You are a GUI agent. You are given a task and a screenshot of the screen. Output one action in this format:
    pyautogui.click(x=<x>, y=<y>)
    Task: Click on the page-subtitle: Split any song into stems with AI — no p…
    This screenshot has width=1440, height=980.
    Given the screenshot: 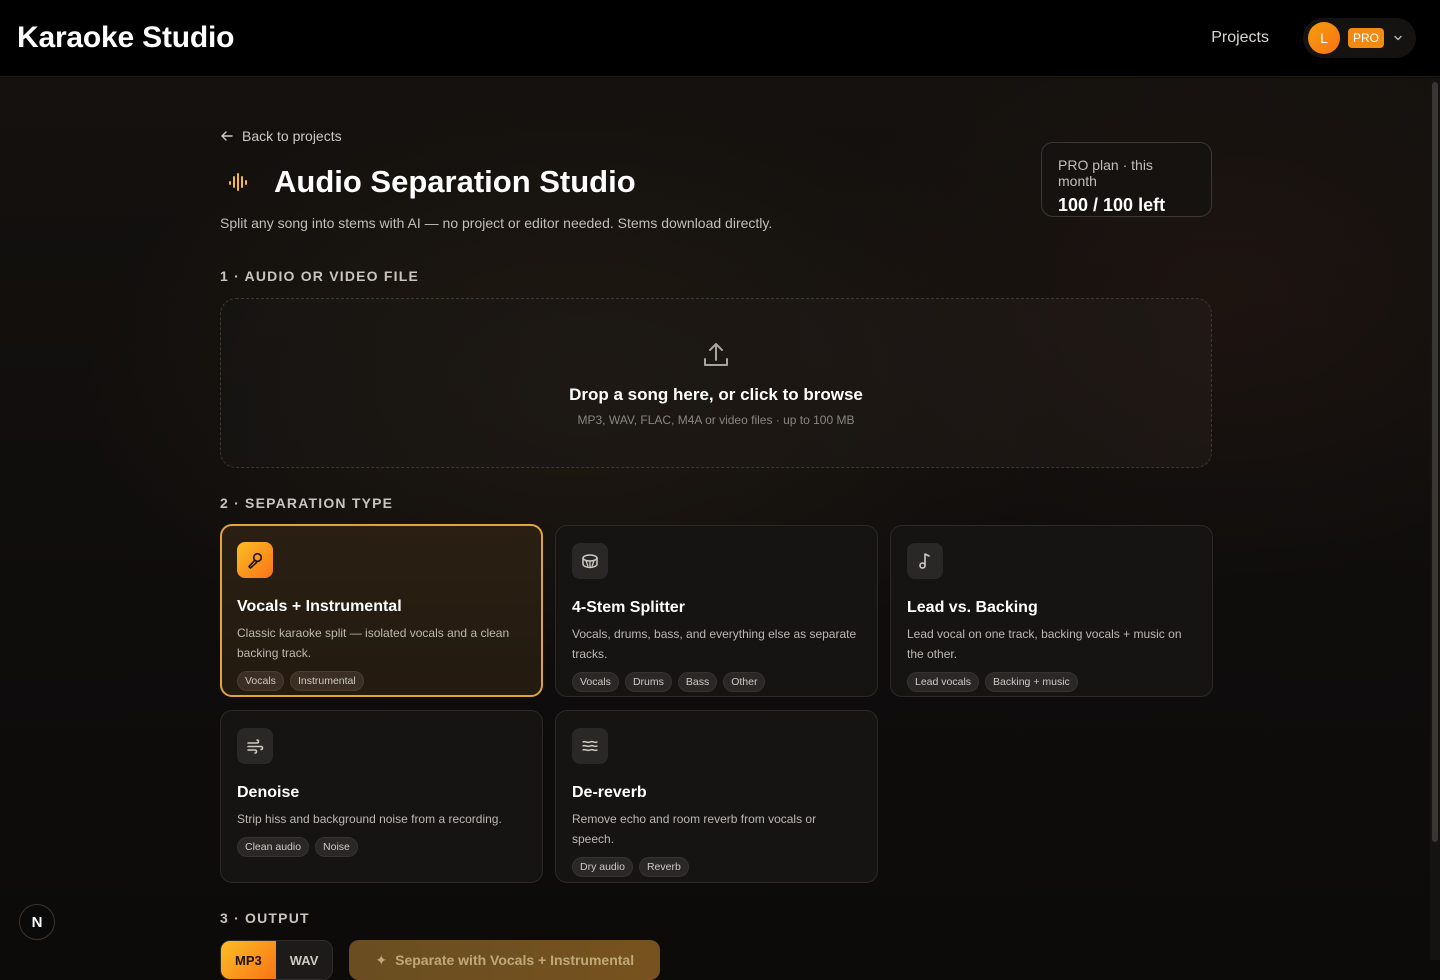 What is the action you would take?
    pyautogui.click(x=496, y=223)
    